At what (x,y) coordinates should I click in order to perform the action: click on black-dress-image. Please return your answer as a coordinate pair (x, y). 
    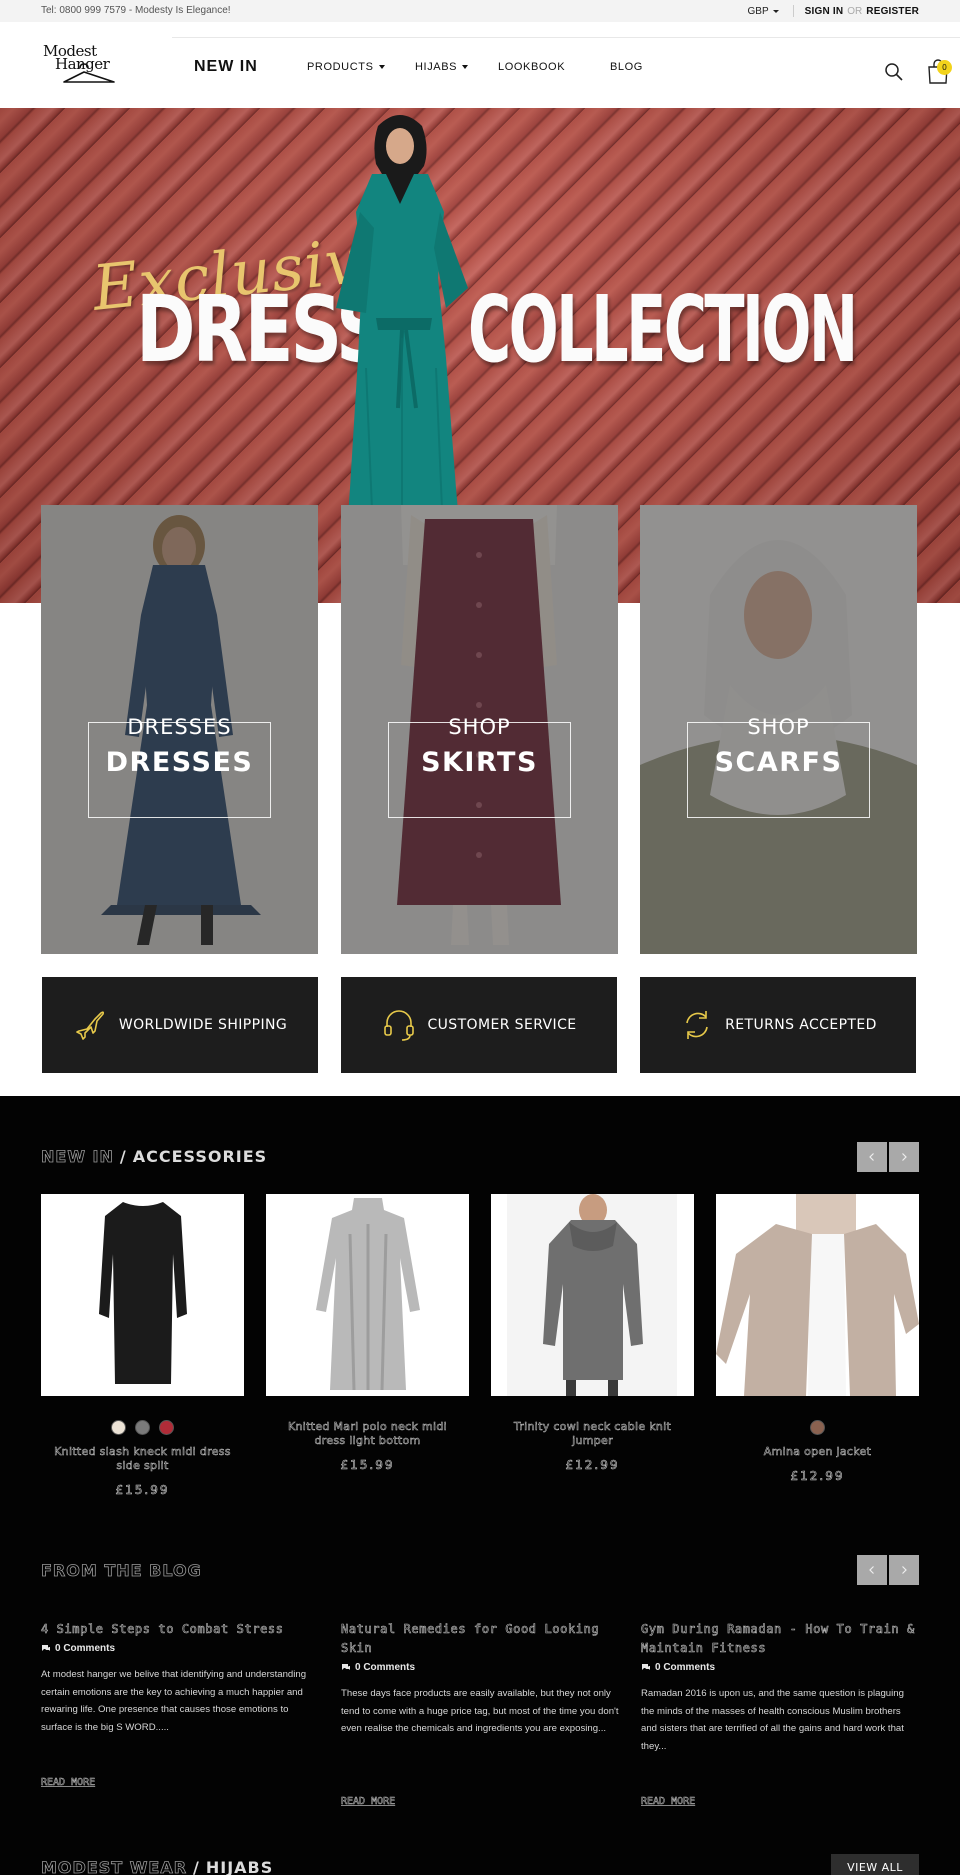
    Looking at the image, I should click on (143, 1293).